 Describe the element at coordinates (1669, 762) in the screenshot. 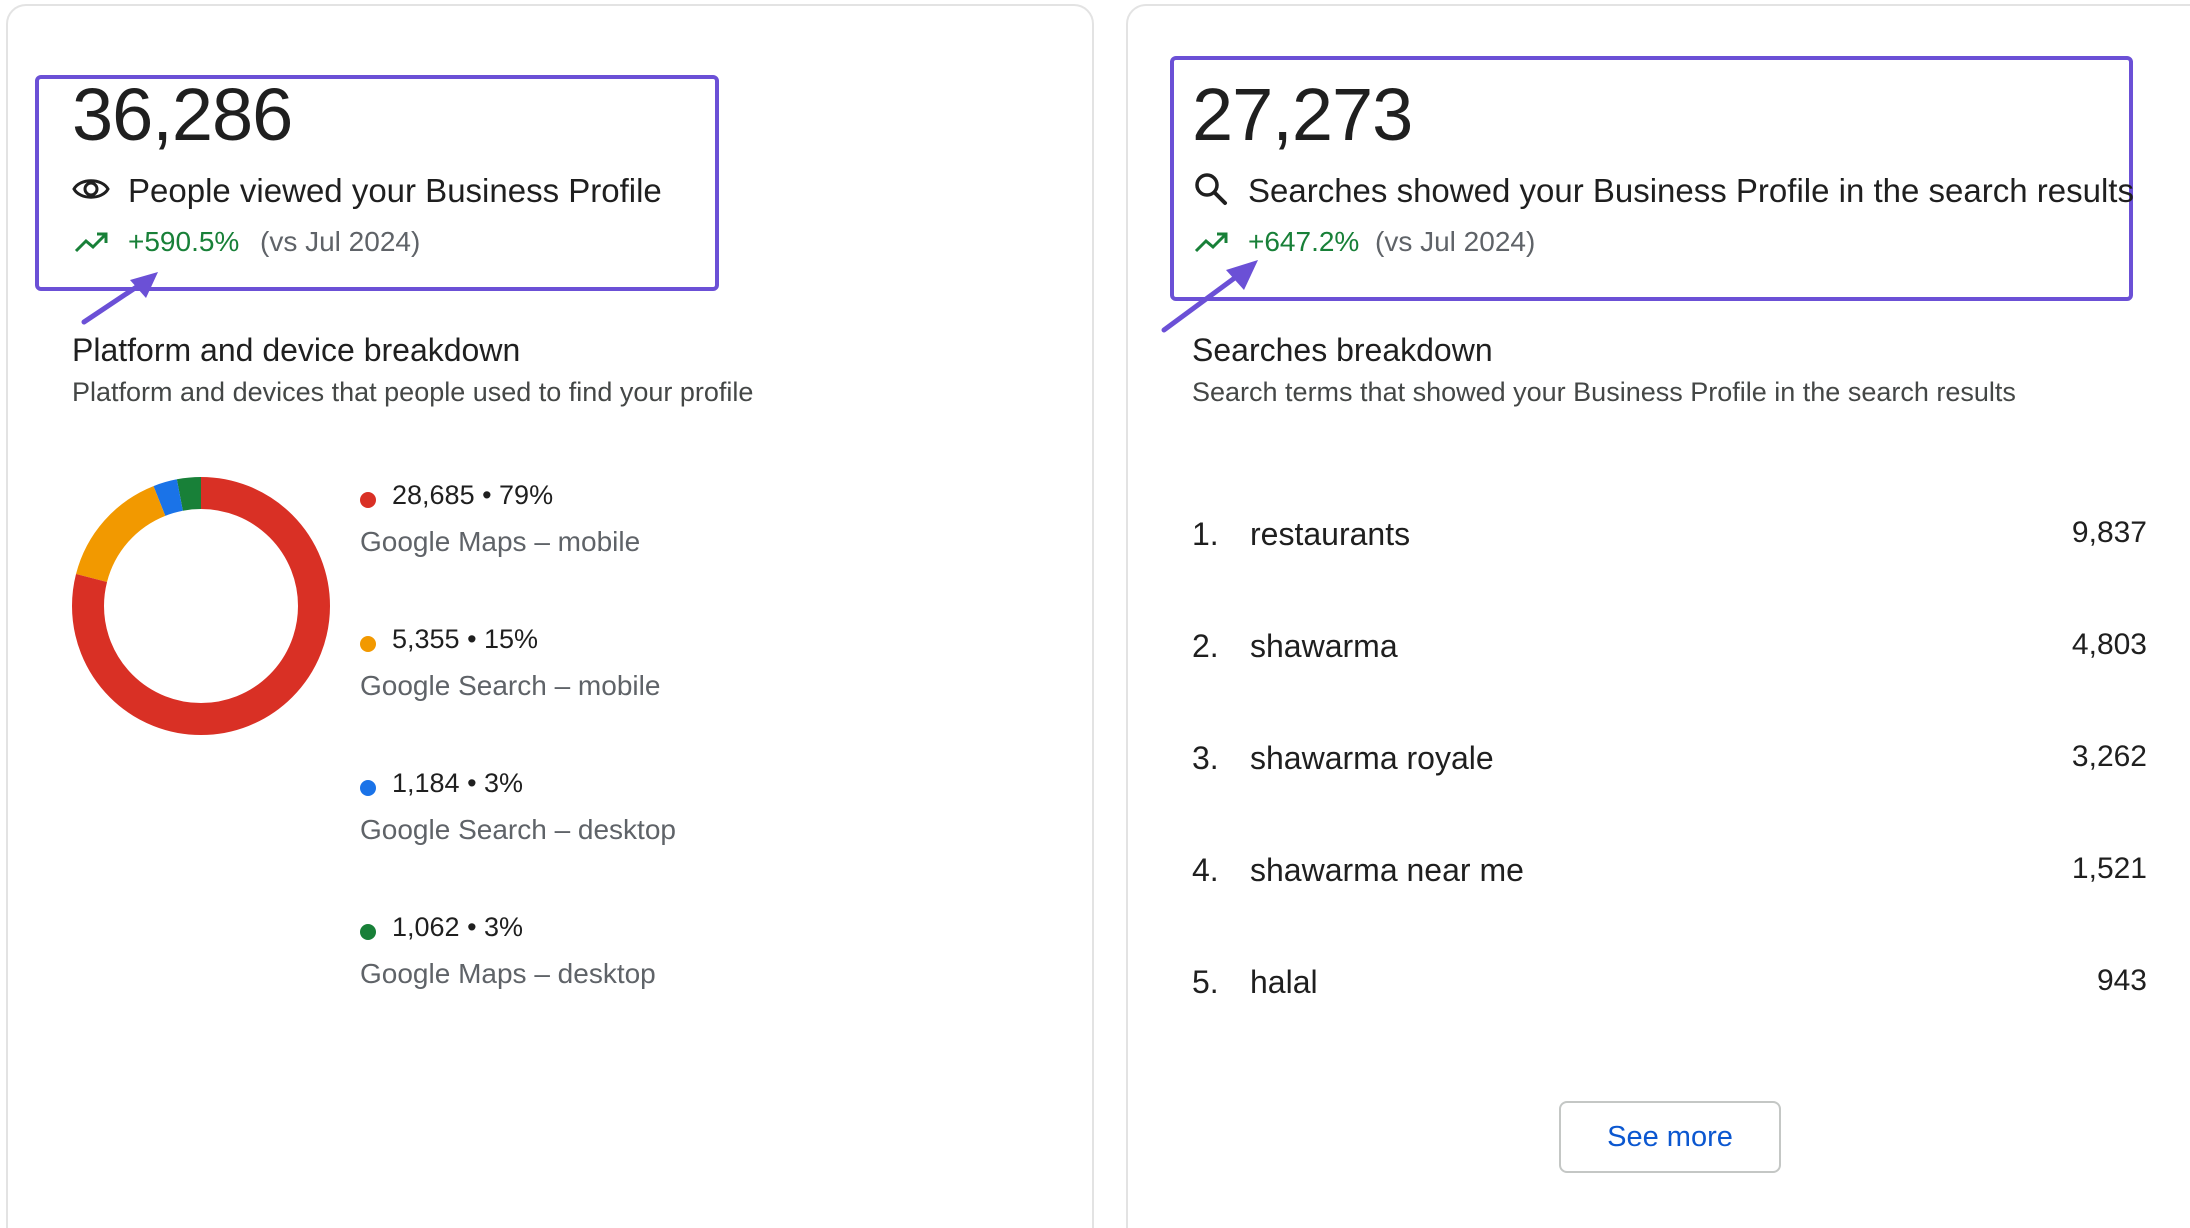

I see `search-term-row: 3. shawarma royale 3,262` at that location.